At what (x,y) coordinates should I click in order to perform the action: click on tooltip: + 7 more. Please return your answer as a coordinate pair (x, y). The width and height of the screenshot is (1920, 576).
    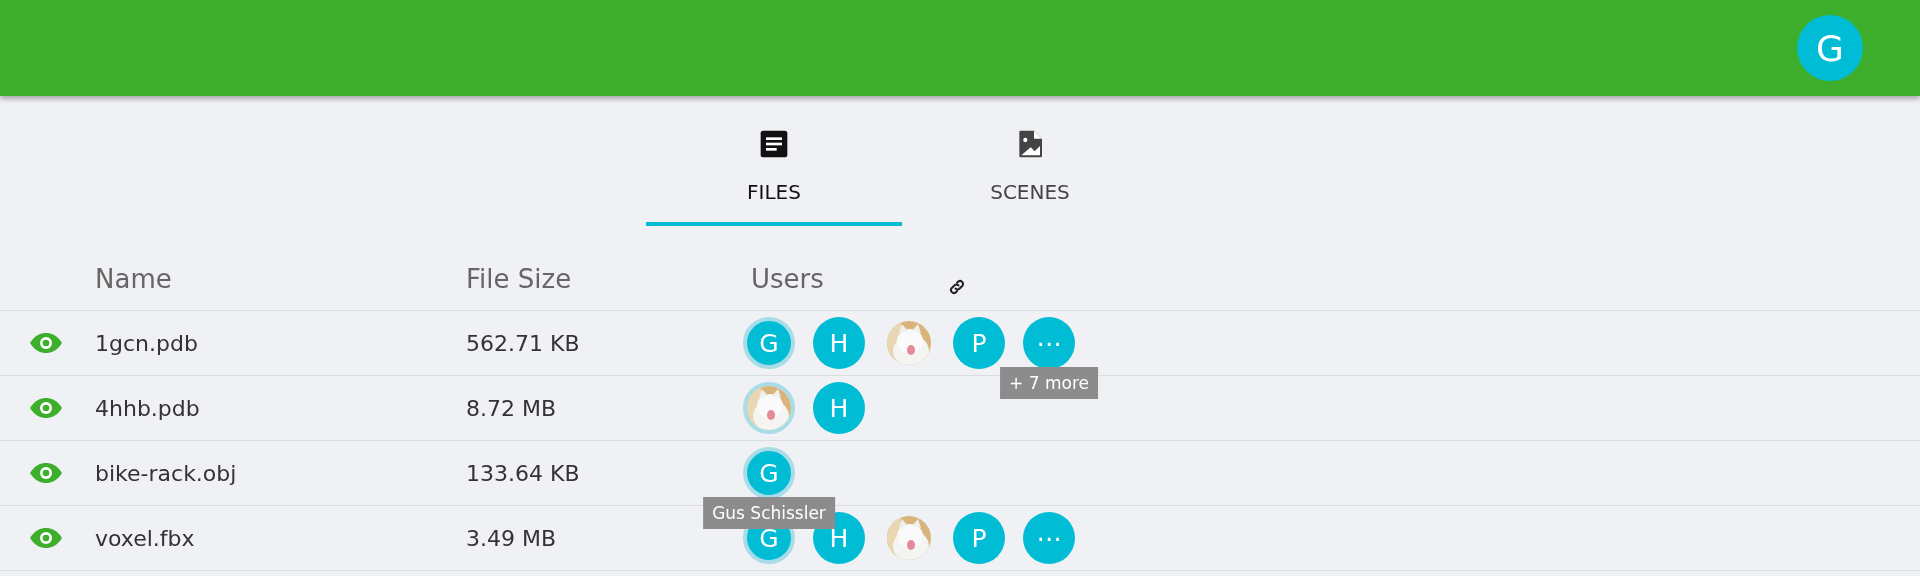
    Looking at the image, I should click on (1049, 383).